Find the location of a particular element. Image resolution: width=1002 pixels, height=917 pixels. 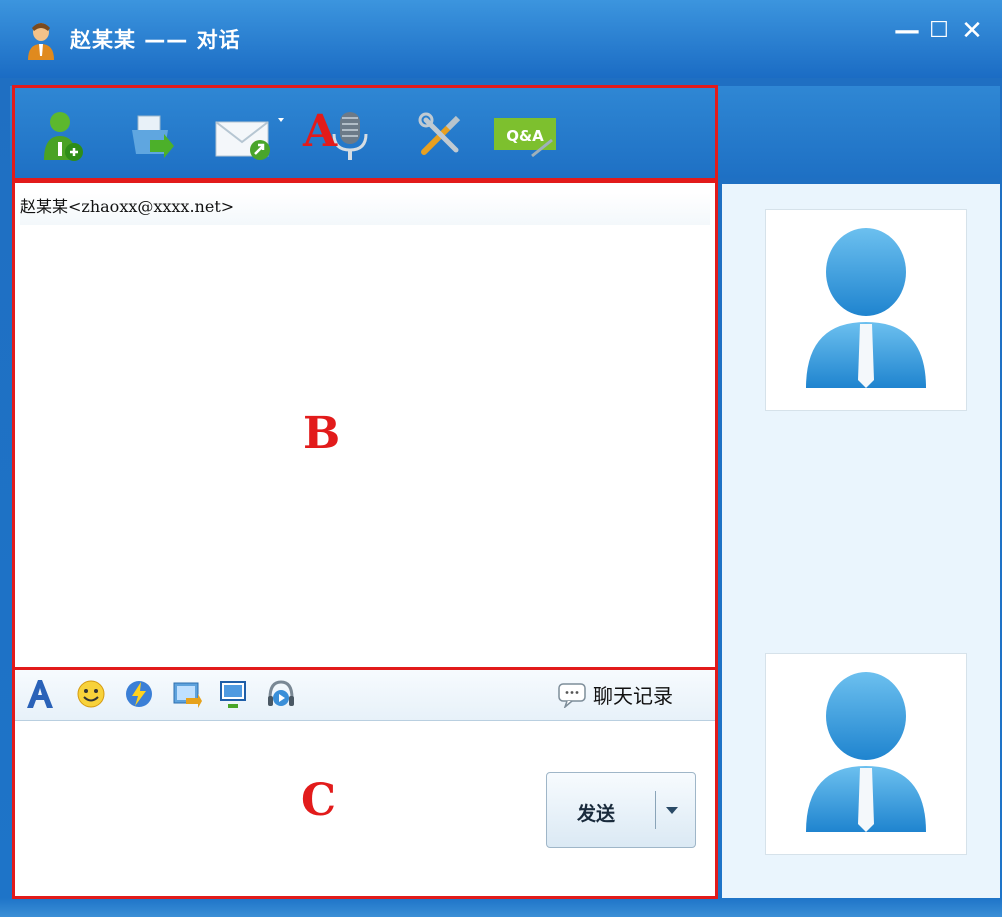

my-avatar-icon is located at coordinates (866, 752).